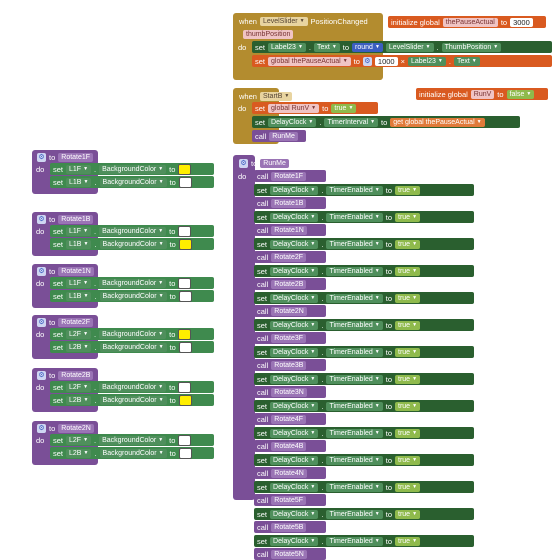  I want to click on call-rotate4b-row: call Rotate4B, so click(290, 446).